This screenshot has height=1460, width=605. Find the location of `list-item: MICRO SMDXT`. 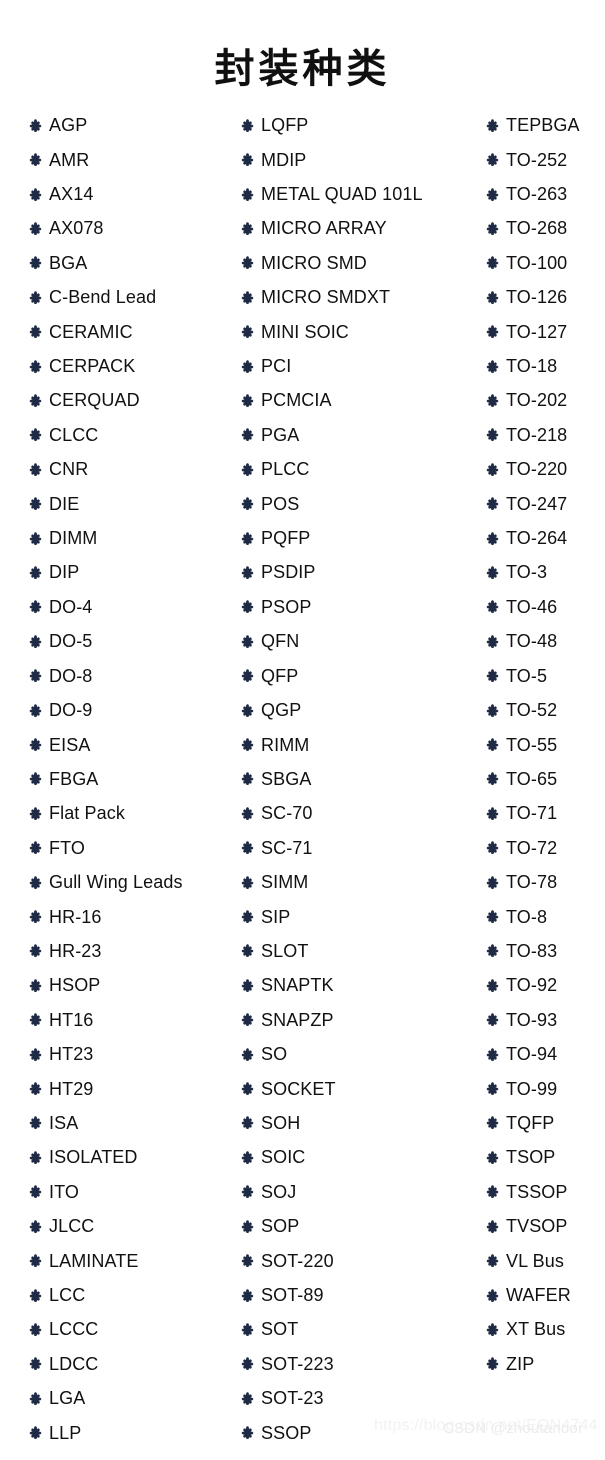

list-item: MICRO SMDXT is located at coordinates (361, 297).